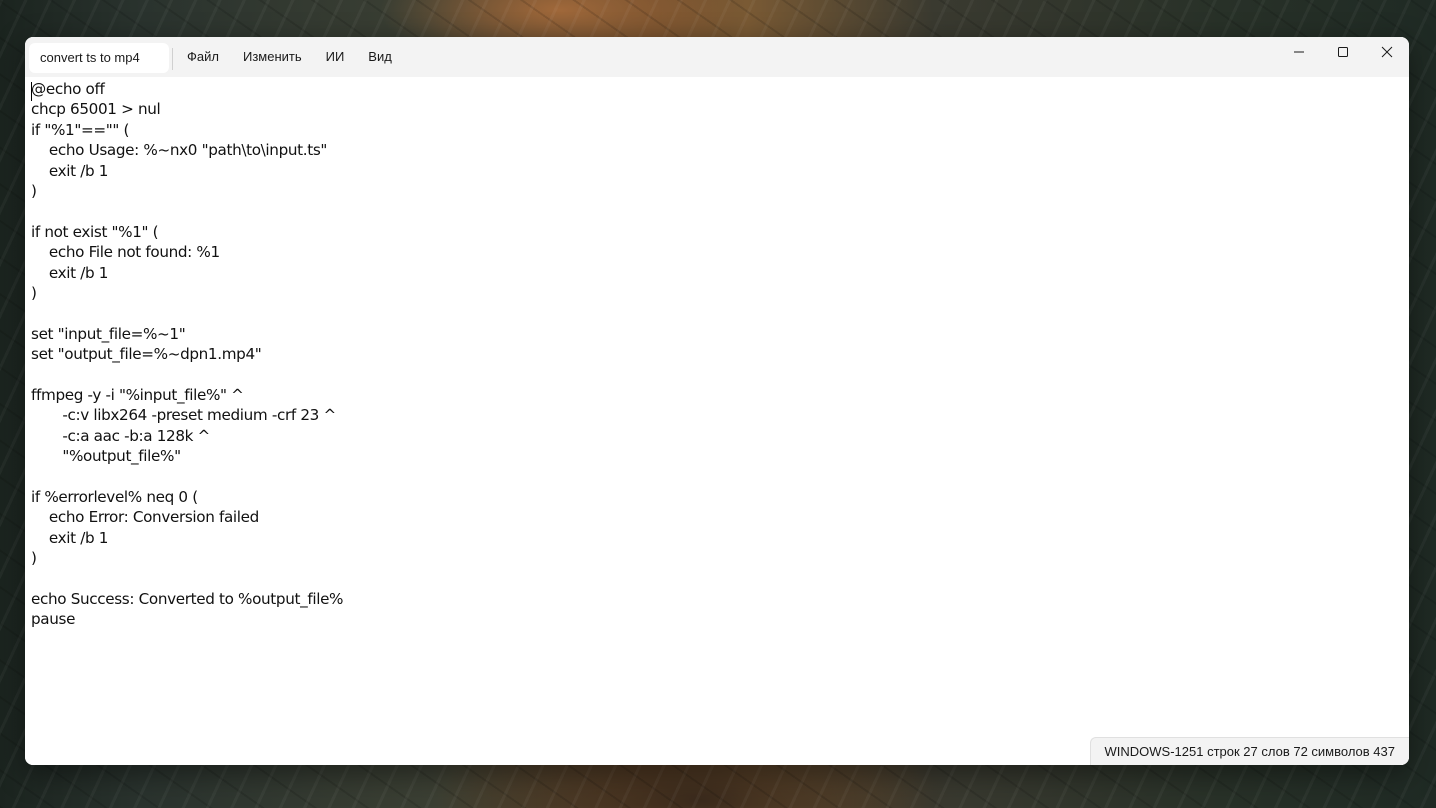 This screenshot has height=808, width=1436. What do you see at coordinates (272, 57) in the screenshot?
I see `menu-edit: Изменить` at bounding box center [272, 57].